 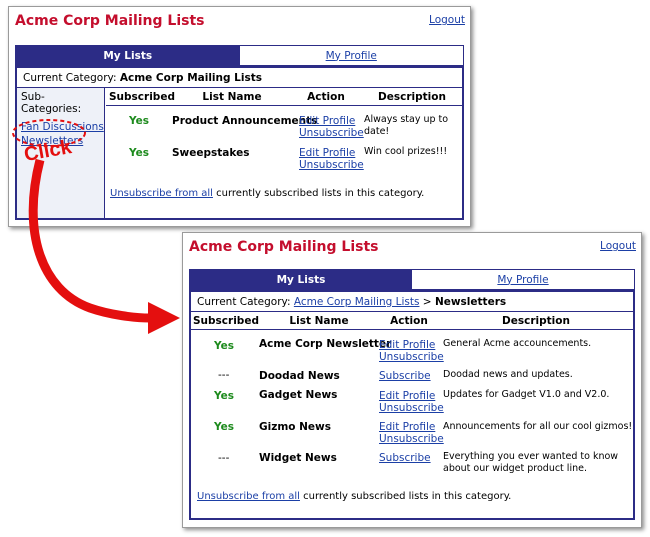 What do you see at coordinates (470, 301) in the screenshot?
I see `category-current: Newsletters` at bounding box center [470, 301].